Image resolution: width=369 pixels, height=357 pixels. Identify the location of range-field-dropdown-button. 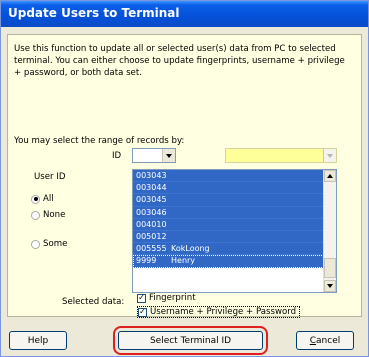
(168, 155).